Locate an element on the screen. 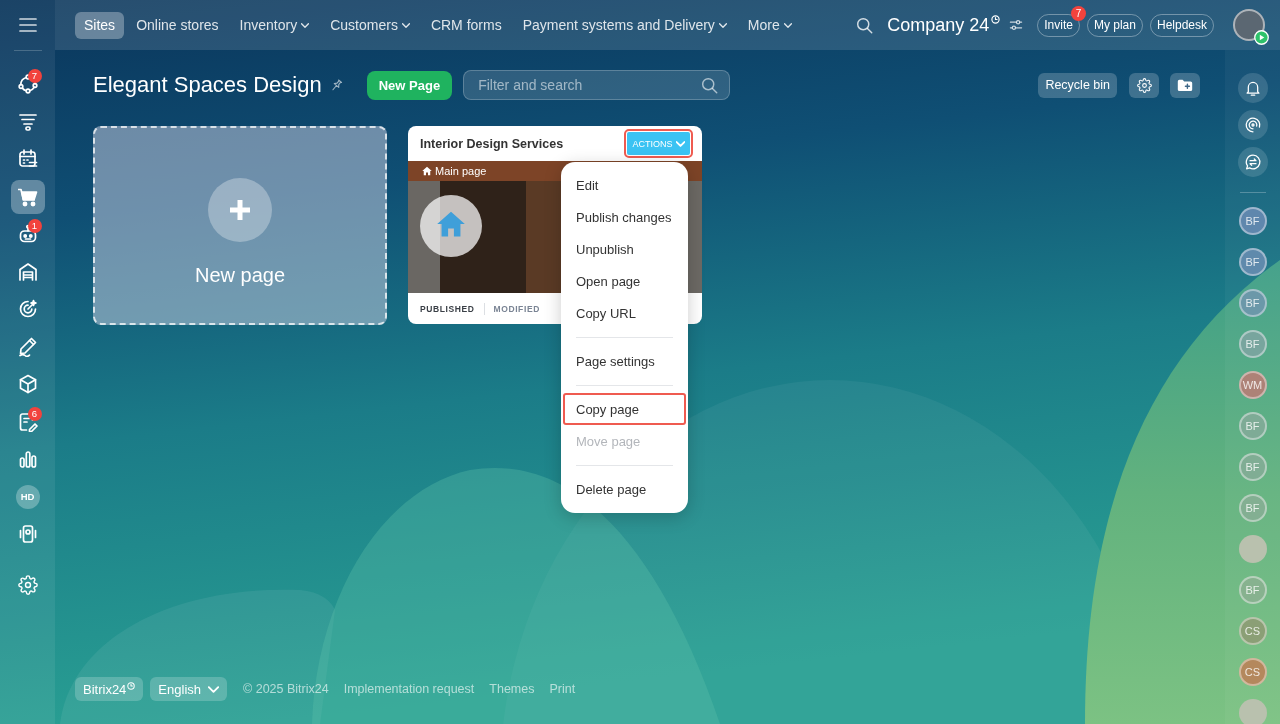 Image resolution: width=1280 pixels, height=724 pixels. sidebar-button is located at coordinates (27, 196).